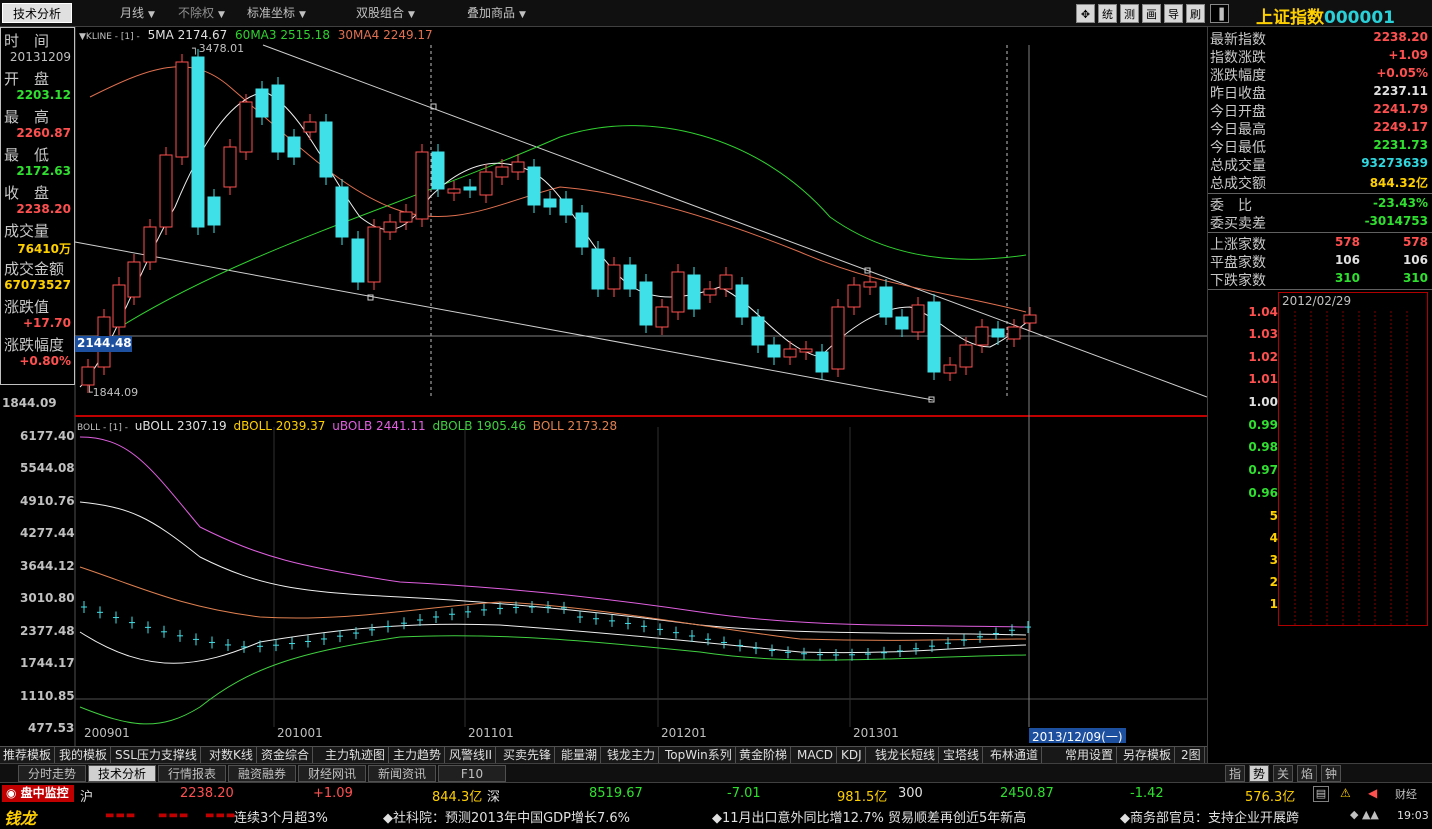 This screenshot has width=1432, height=829. What do you see at coordinates (494, 797) in the screenshot?
I see `sz-label: 深` at bounding box center [494, 797].